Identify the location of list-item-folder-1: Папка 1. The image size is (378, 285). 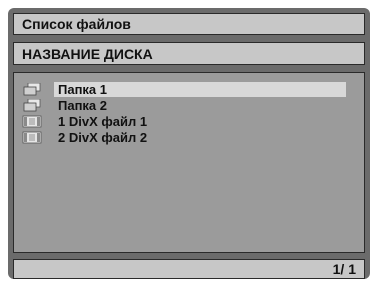
(187, 89).